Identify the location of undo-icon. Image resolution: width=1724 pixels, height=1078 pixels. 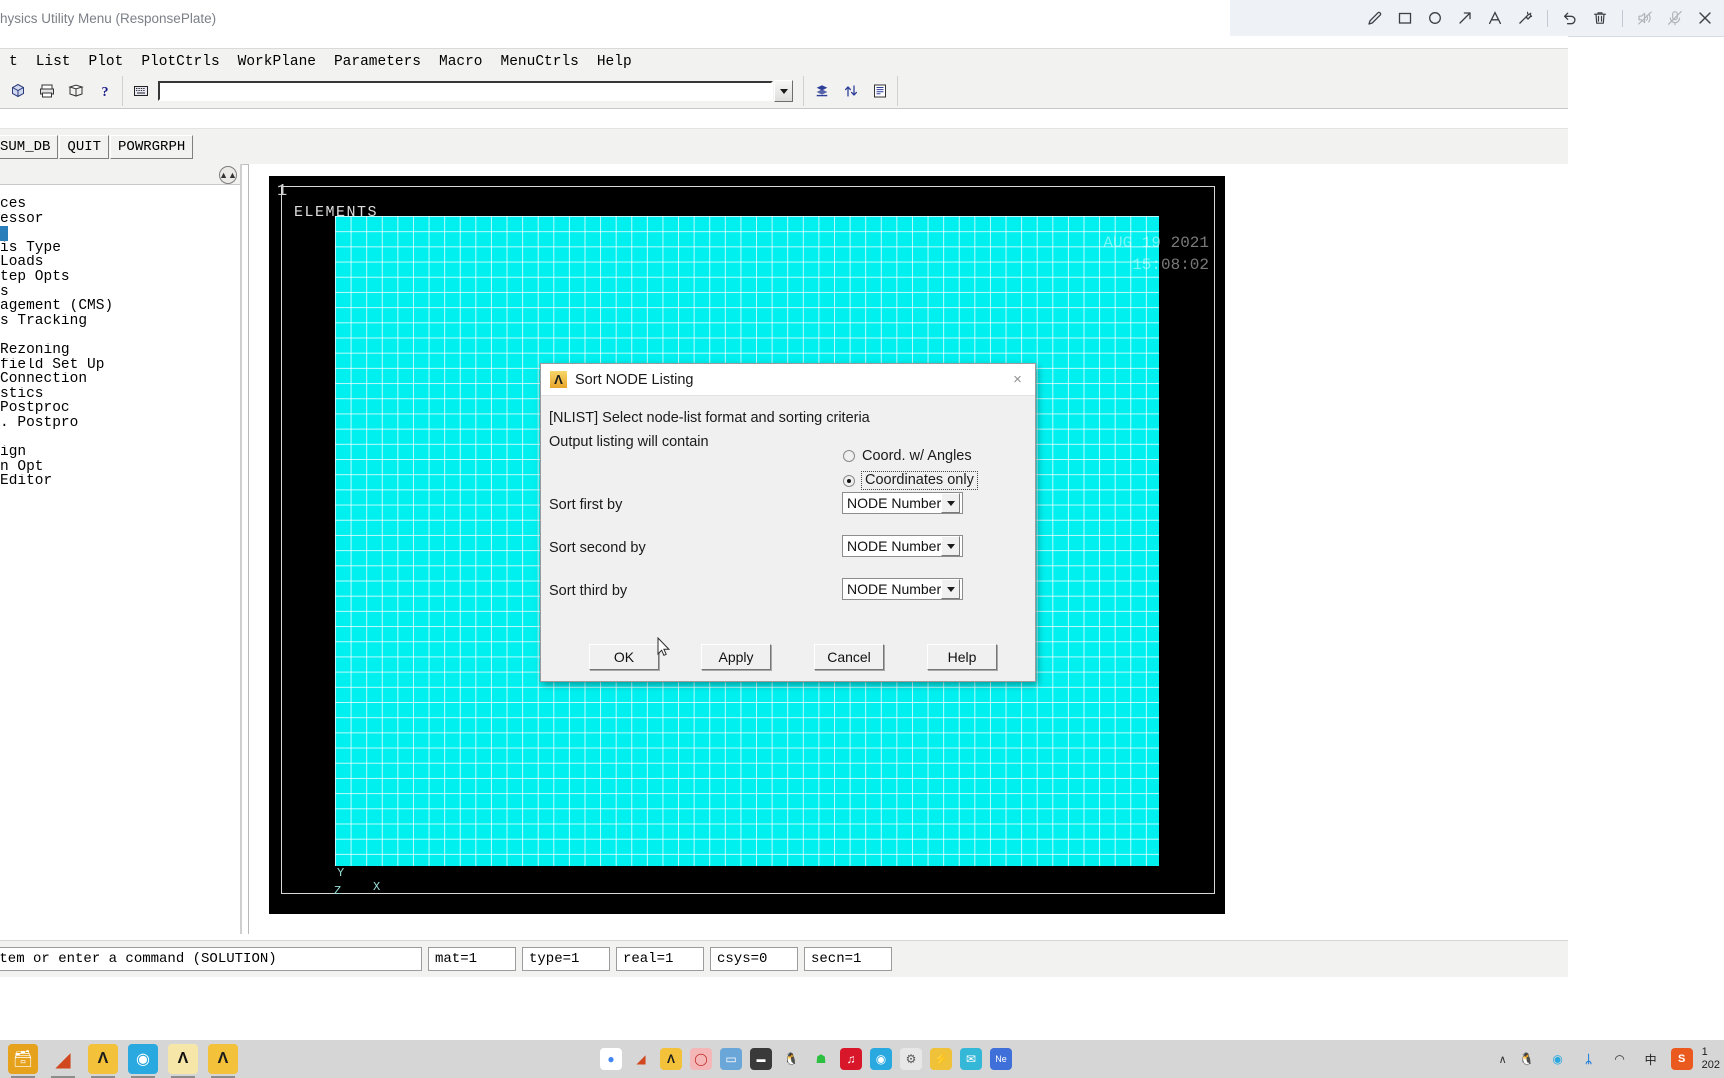
(1570, 18).